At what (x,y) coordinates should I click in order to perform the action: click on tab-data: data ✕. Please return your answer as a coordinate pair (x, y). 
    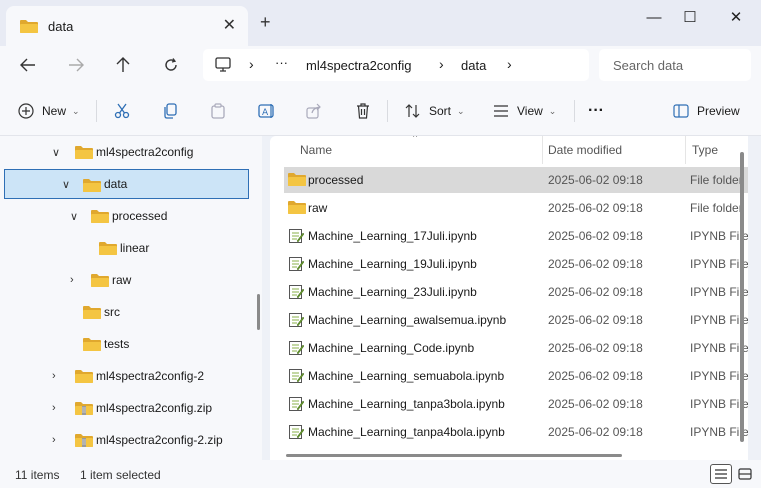
    Looking at the image, I should click on (127, 26).